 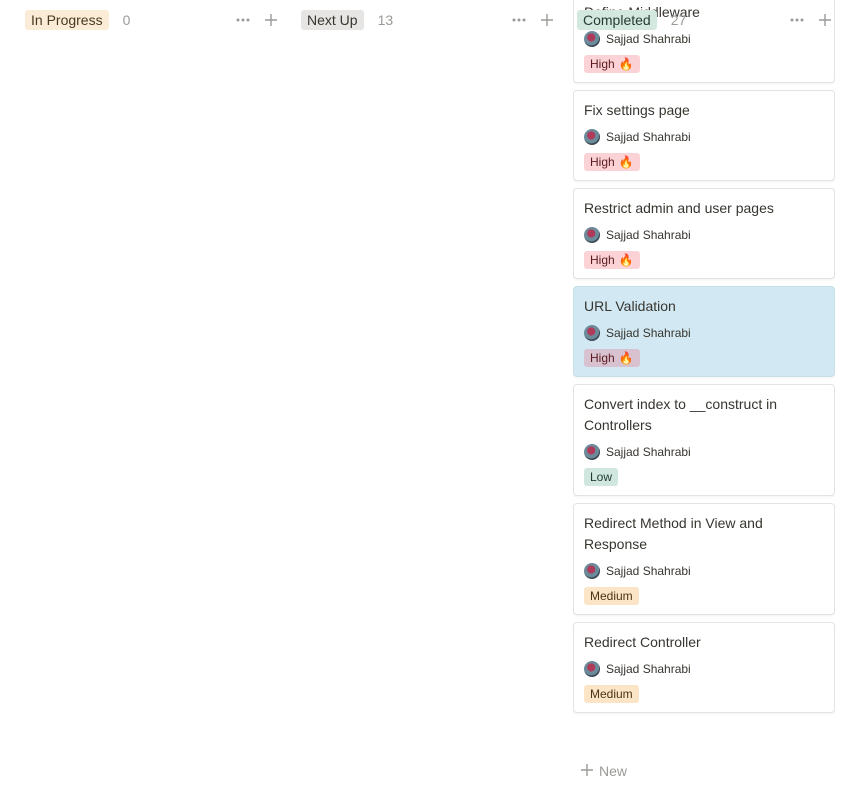 I want to click on new-card-label: New, so click(x=613, y=771).